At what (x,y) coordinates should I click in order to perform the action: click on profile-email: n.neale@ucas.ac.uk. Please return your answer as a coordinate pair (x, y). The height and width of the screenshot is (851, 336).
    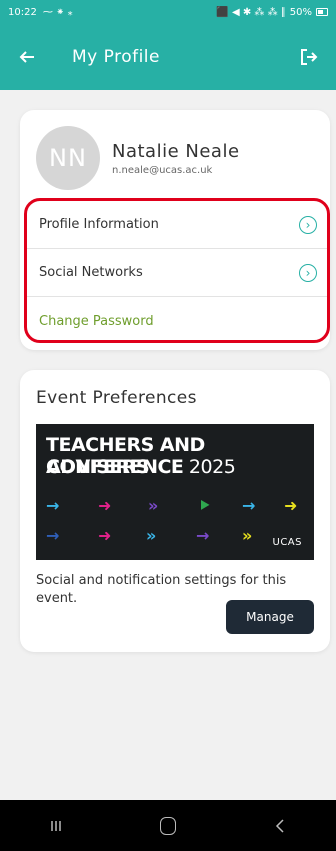
    Looking at the image, I should click on (162, 170).